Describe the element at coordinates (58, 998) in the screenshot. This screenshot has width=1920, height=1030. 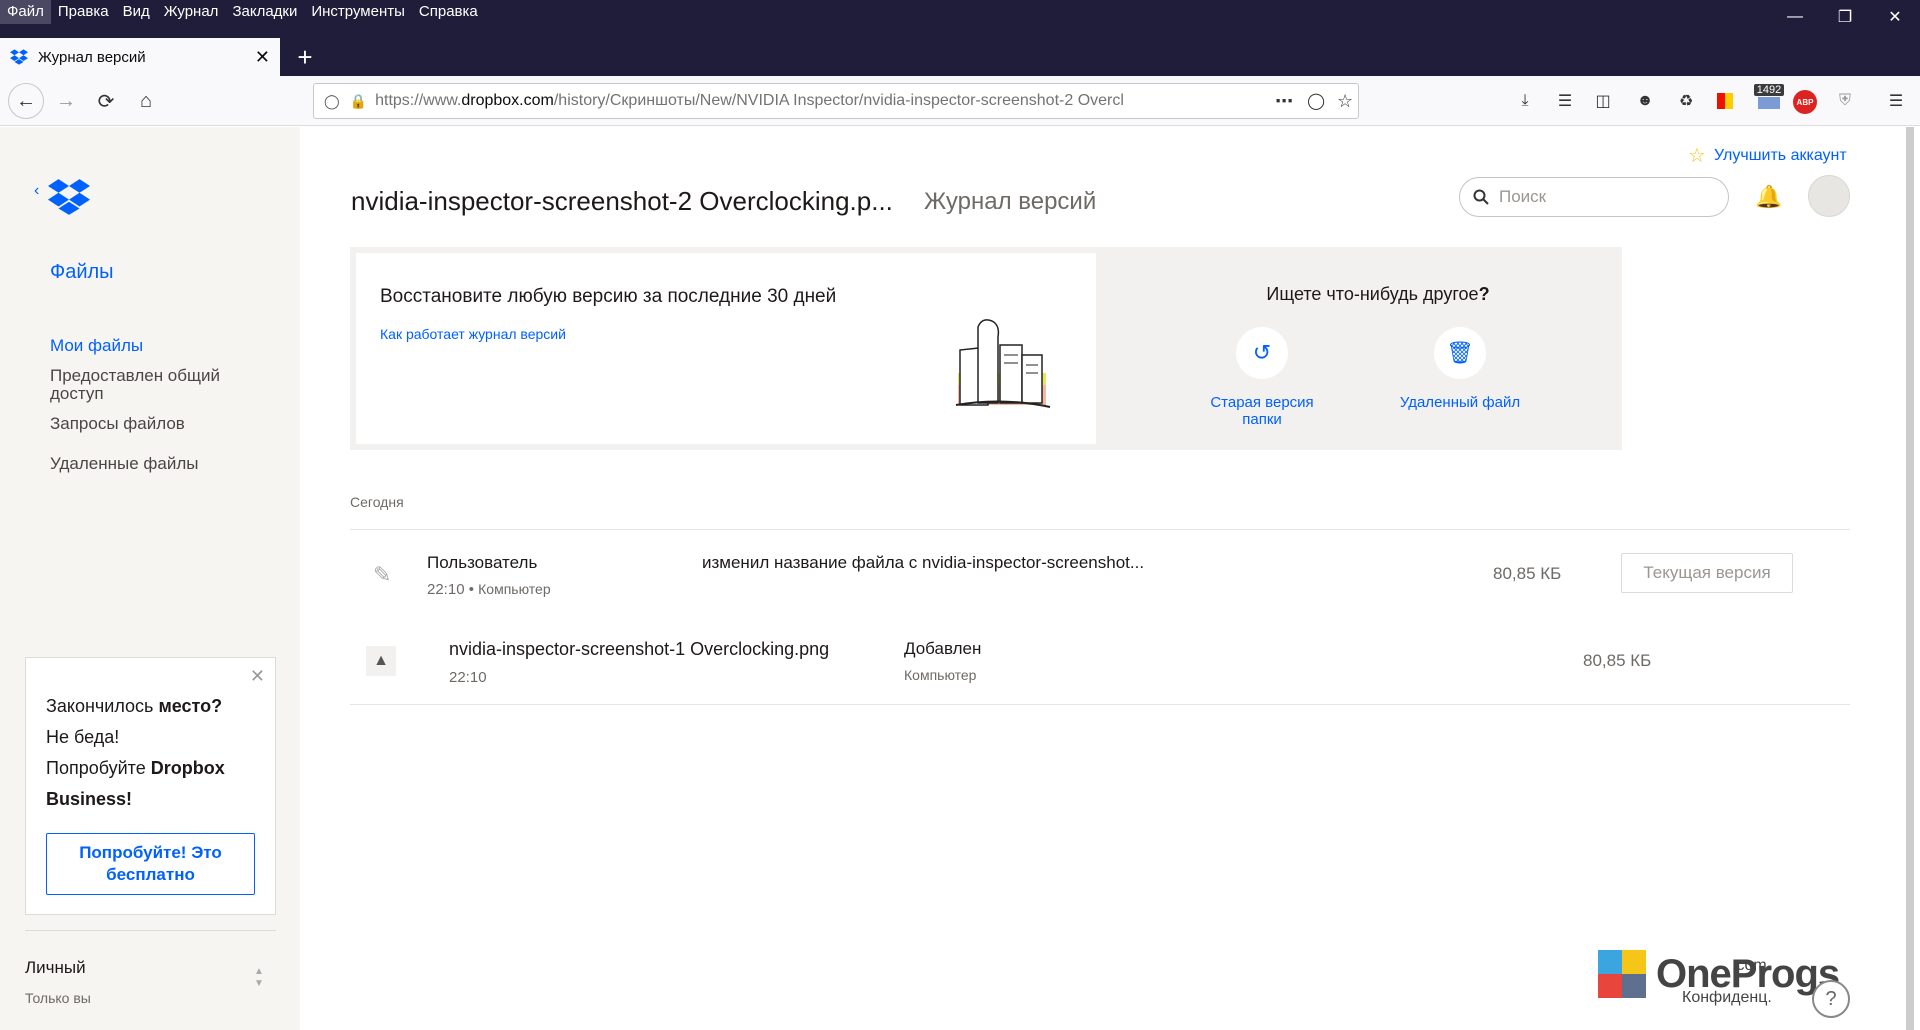
I see `account-subtitle: Только вы` at that location.